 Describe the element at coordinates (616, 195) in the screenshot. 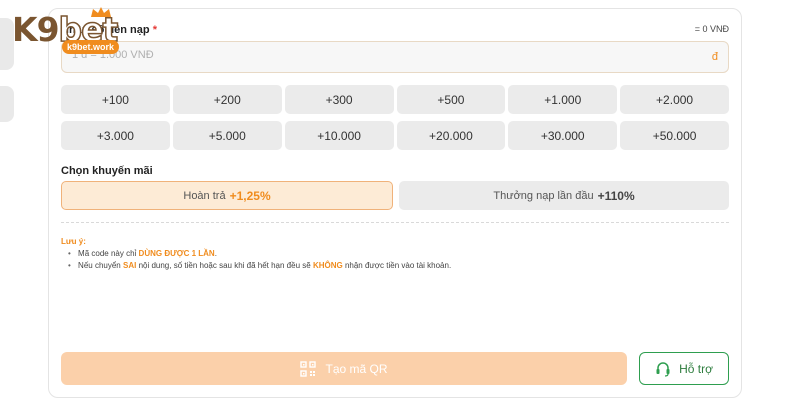

I see `promotion-option-percent: +110%` at that location.